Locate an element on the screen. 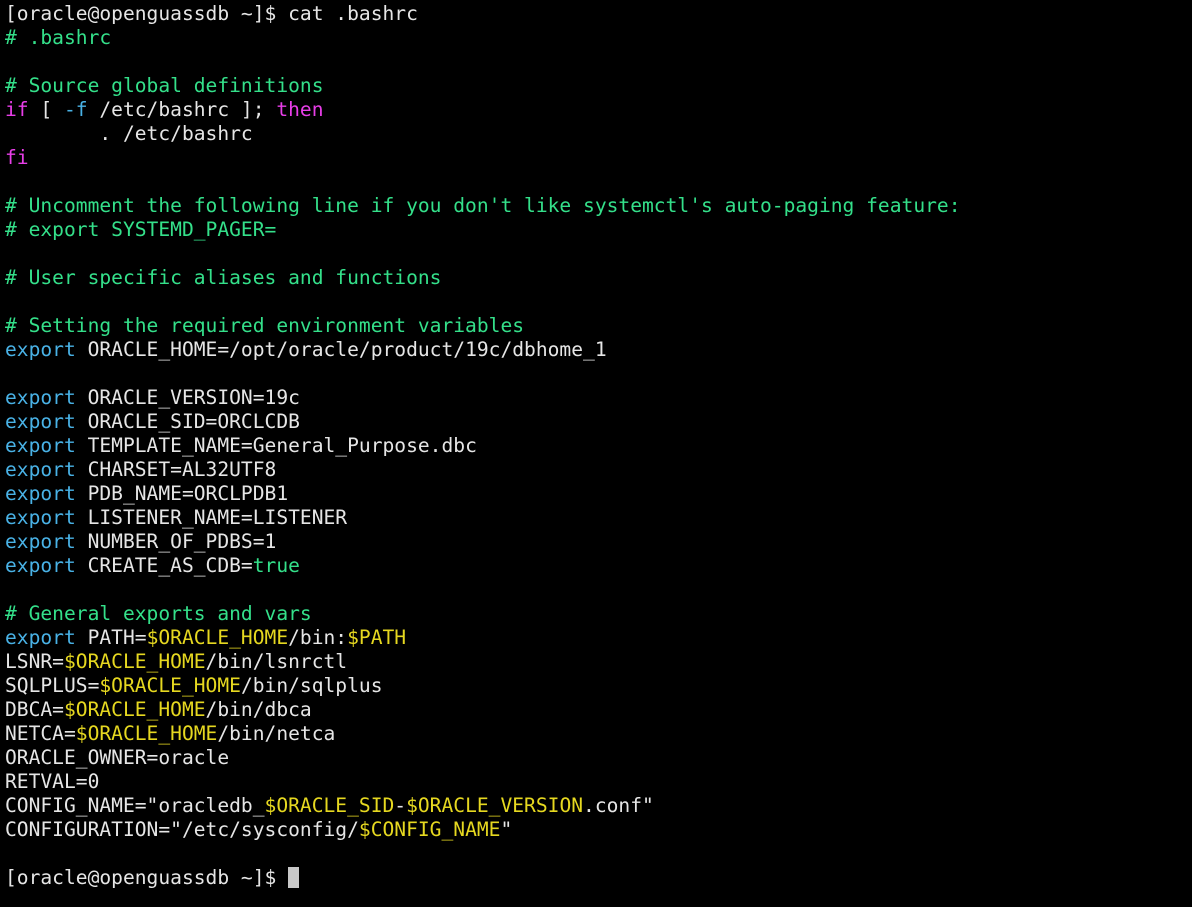  token-keyword: then is located at coordinates (300, 109).